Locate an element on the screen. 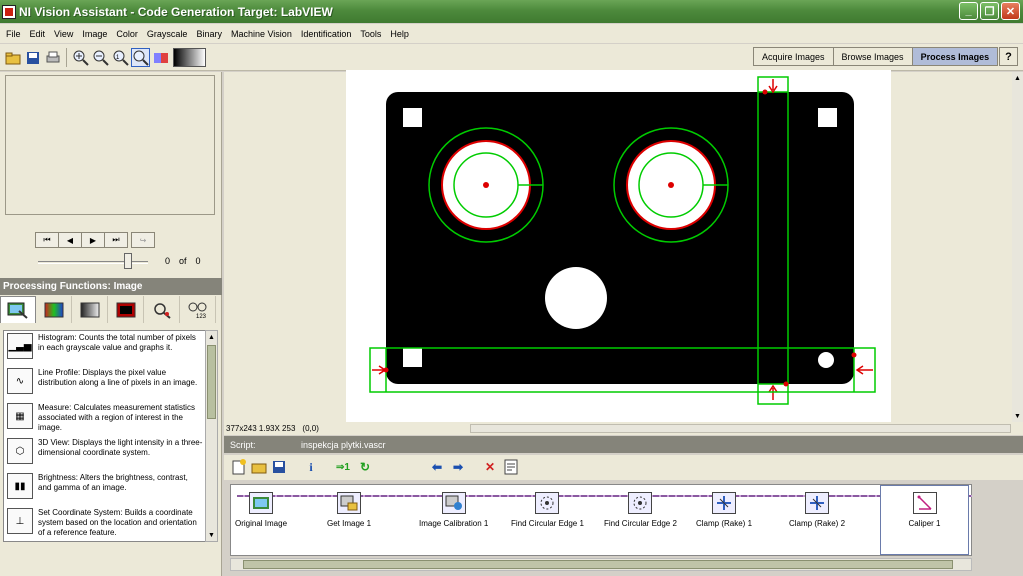 The height and width of the screenshot is (576, 1023). brightness-icon: ▮▮ is located at coordinates (20, 486).